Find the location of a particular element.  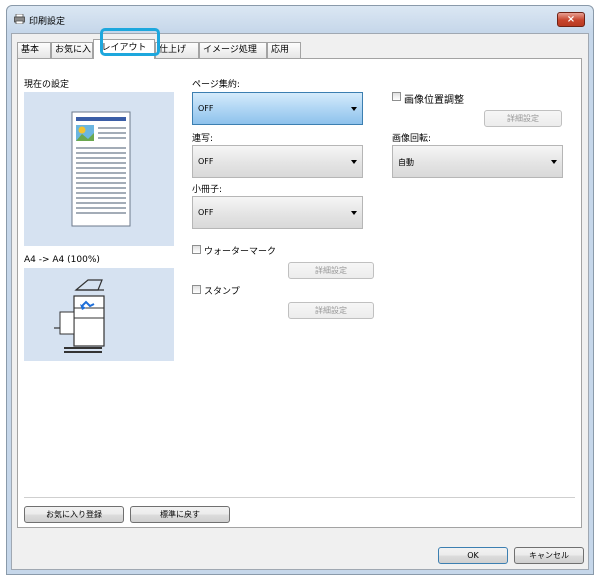

watermark-label: ウォーターマーク is located at coordinates (240, 252).